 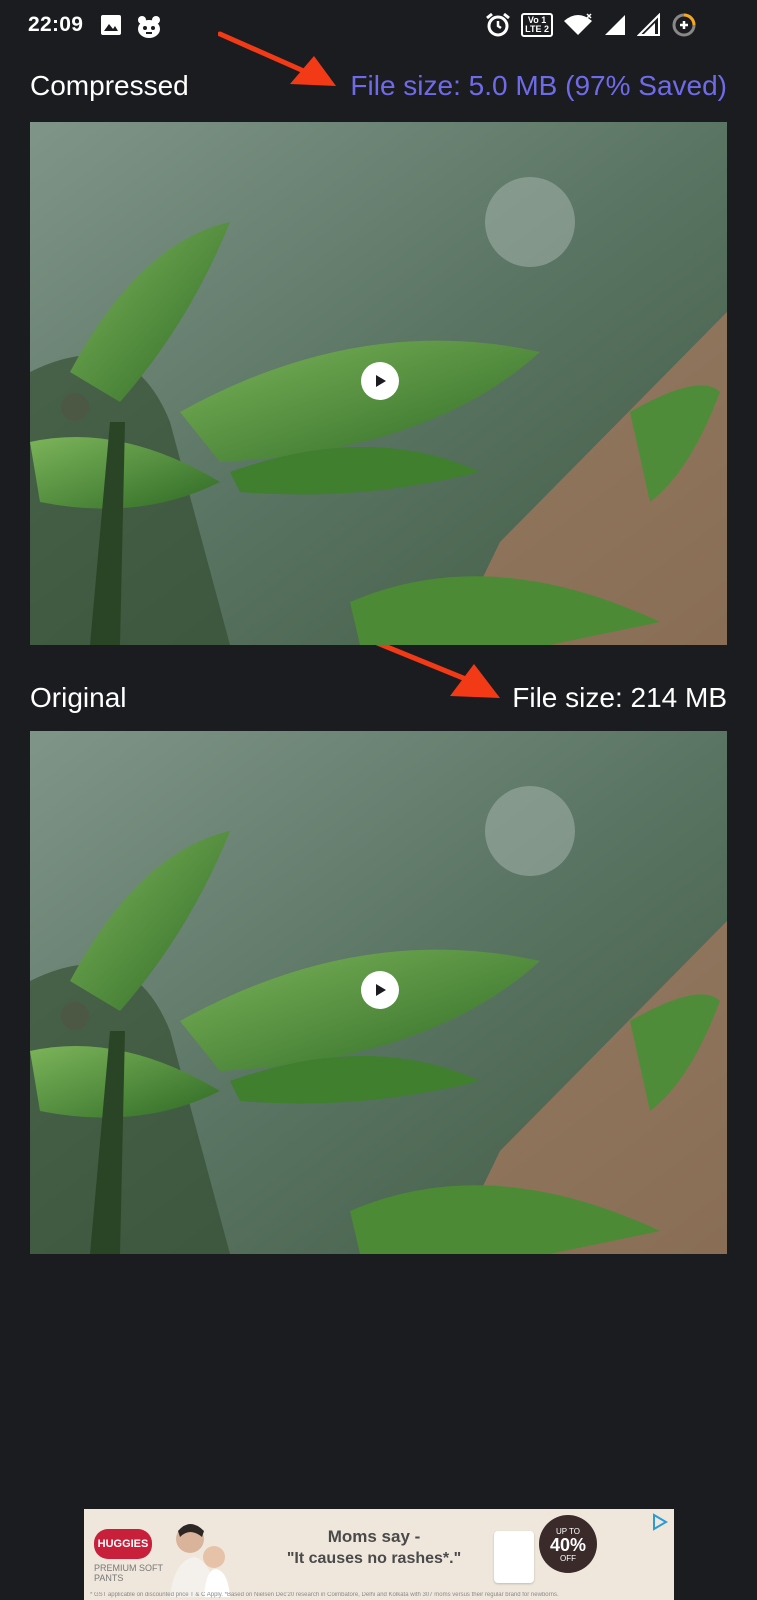 I want to click on ad-mother-baby-image, so click(x=200, y=1560).